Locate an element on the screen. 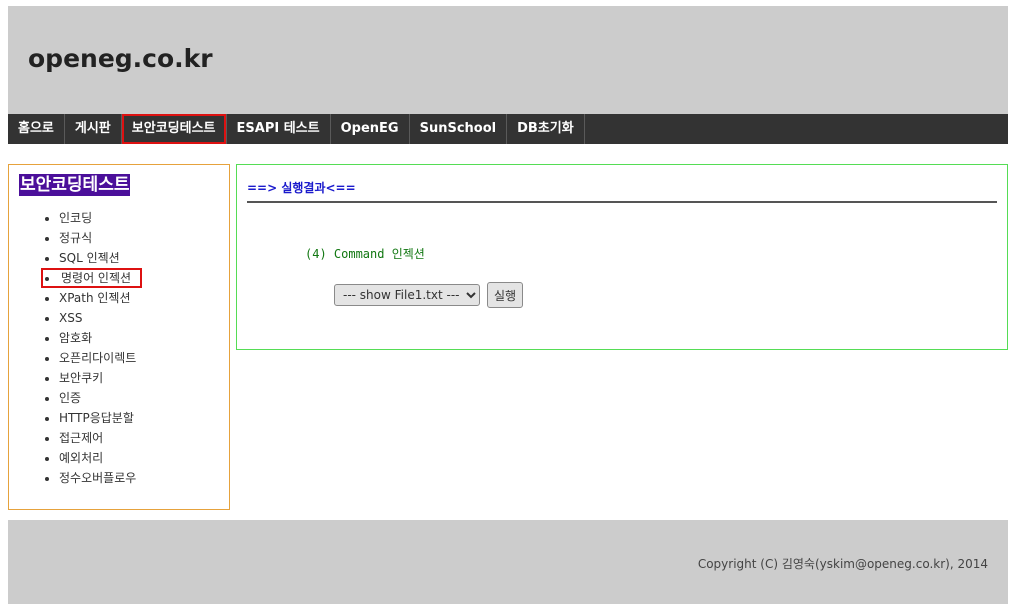 The width and height of the screenshot is (1016, 612). sidebar-item-sql-injection: SQL 인젝션 is located at coordinates (99, 258).